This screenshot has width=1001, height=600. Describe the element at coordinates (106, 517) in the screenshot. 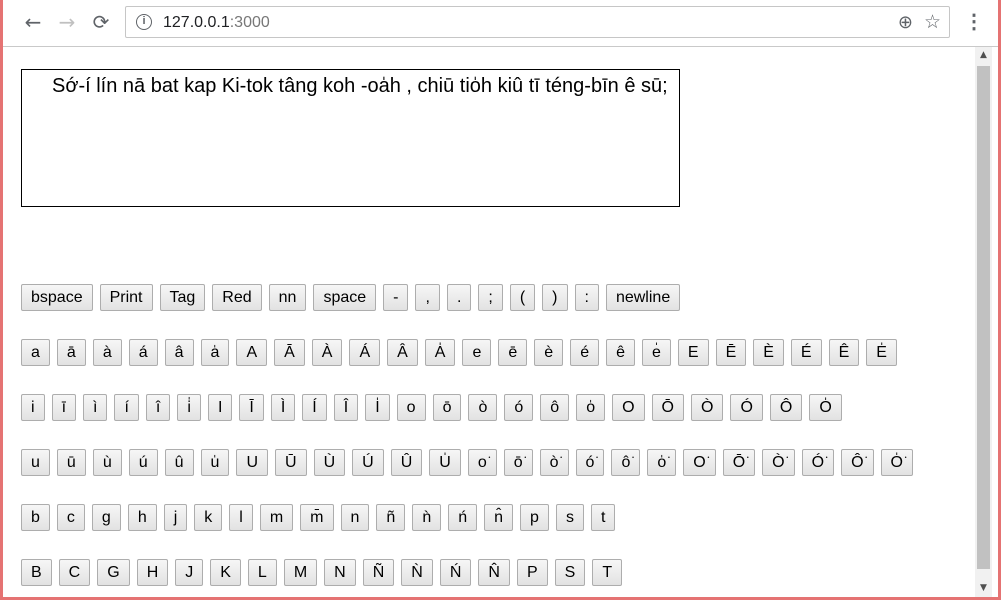

I see `character-key-button: g` at that location.